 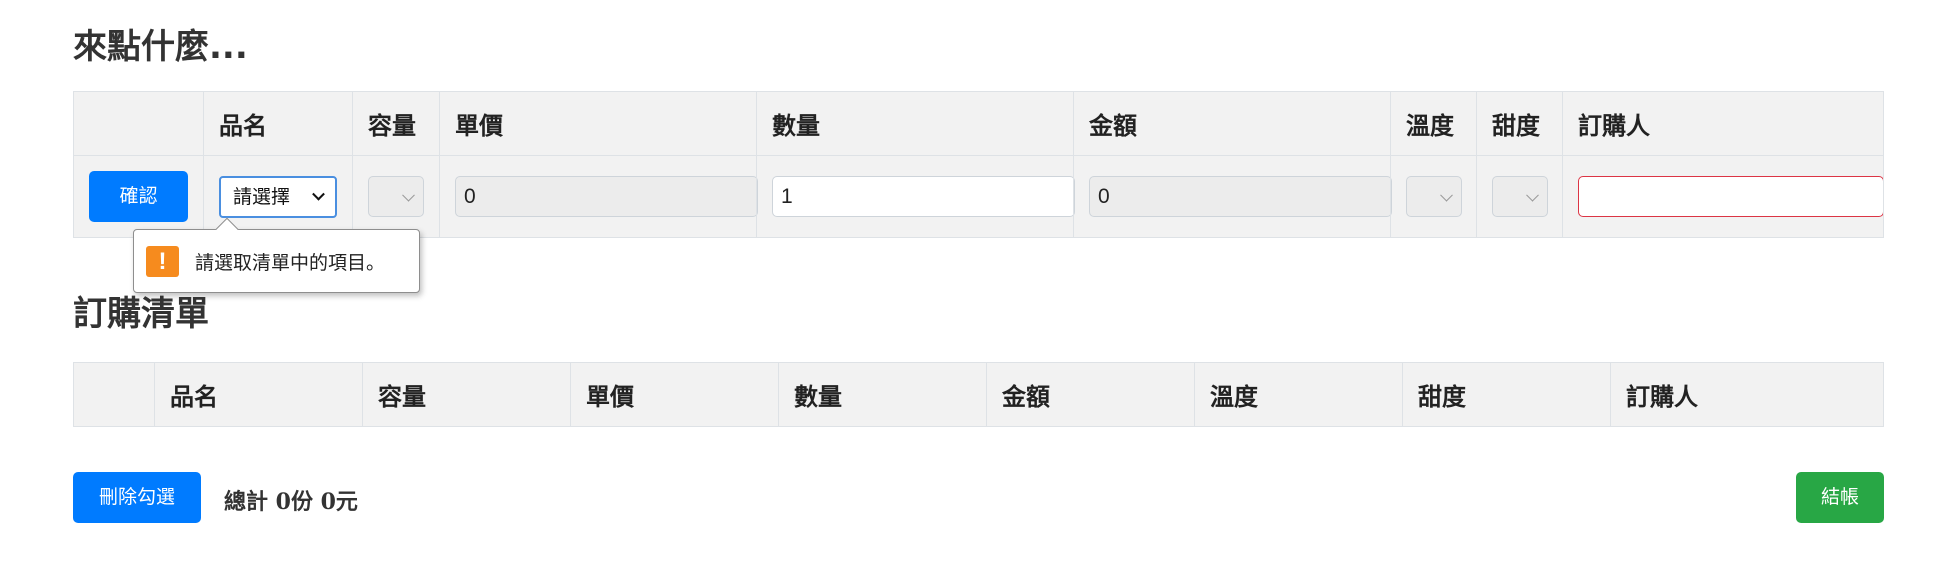 I want to click on unit-price-field: 0, so click(x=606, y=196).